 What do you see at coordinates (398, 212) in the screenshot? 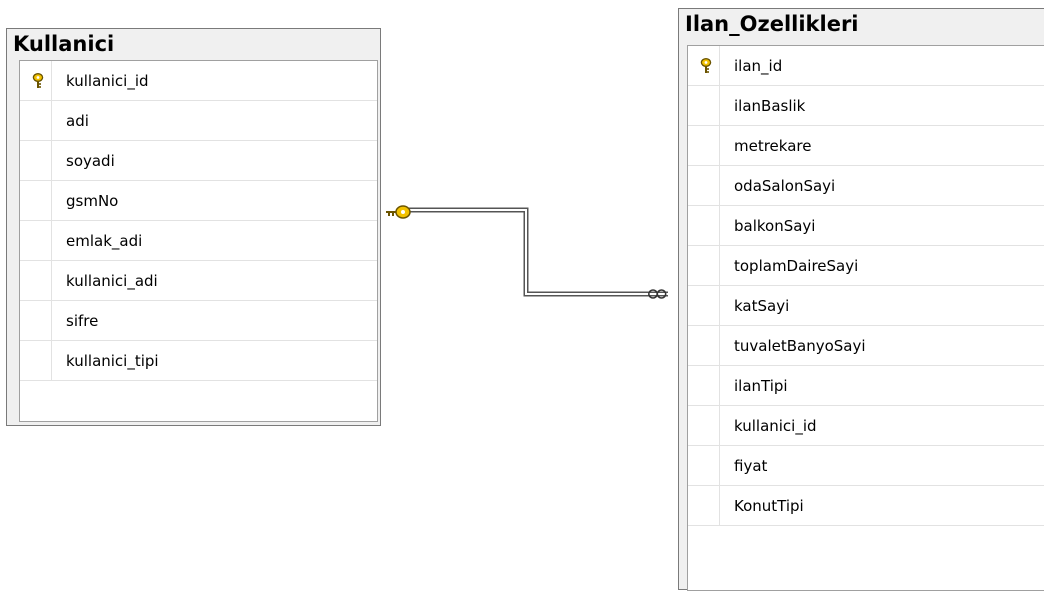
I see `key-icon` at bounding box center [398, 212].